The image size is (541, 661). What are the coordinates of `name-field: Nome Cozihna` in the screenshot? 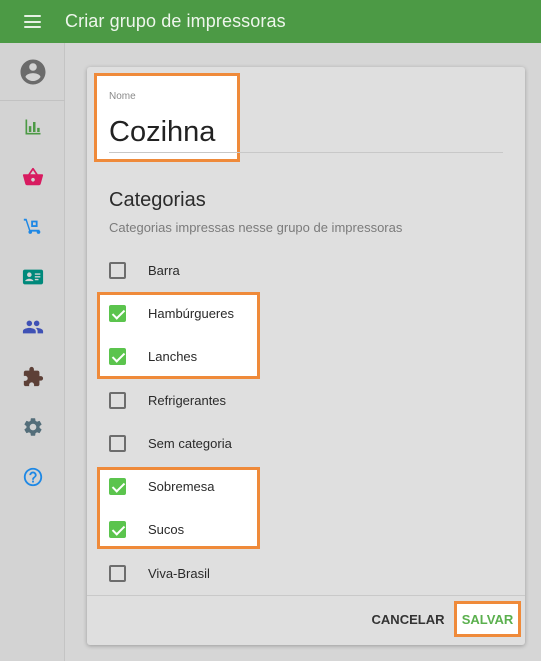 It's located at (167, 117).